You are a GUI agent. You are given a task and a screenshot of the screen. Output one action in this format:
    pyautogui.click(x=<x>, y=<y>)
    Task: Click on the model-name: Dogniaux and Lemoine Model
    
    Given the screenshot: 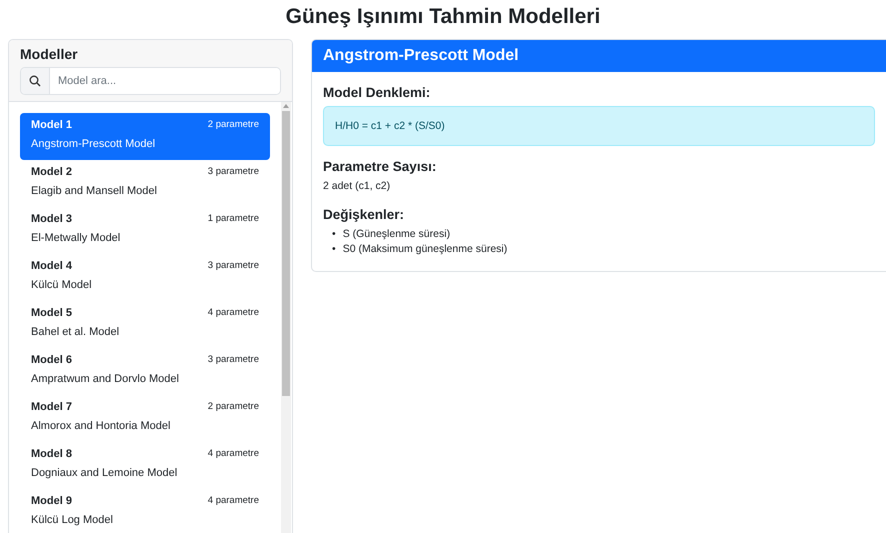 What is the action you would take?
    pyautogui.click(x=104, y=473)
    